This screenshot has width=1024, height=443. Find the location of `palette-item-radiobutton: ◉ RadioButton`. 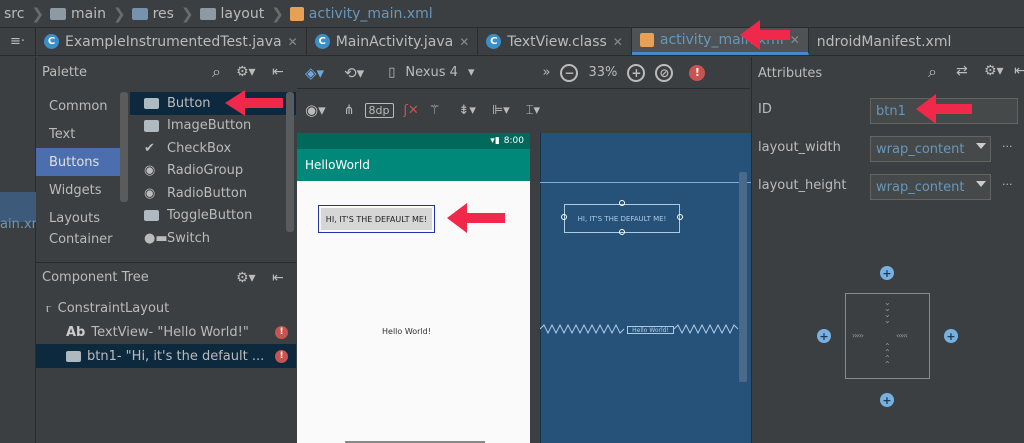

palette-item-radiobutton: ◉ RadioButton is located at coordinates (213, 193).